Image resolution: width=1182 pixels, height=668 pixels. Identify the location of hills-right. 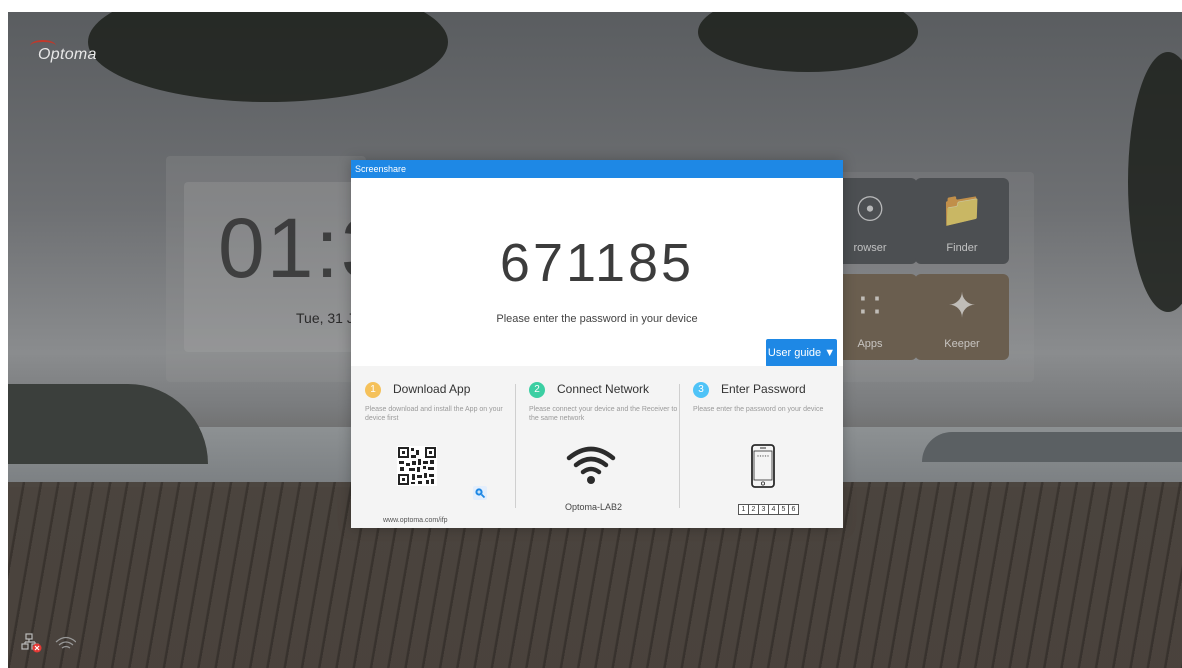
(1052, 447).